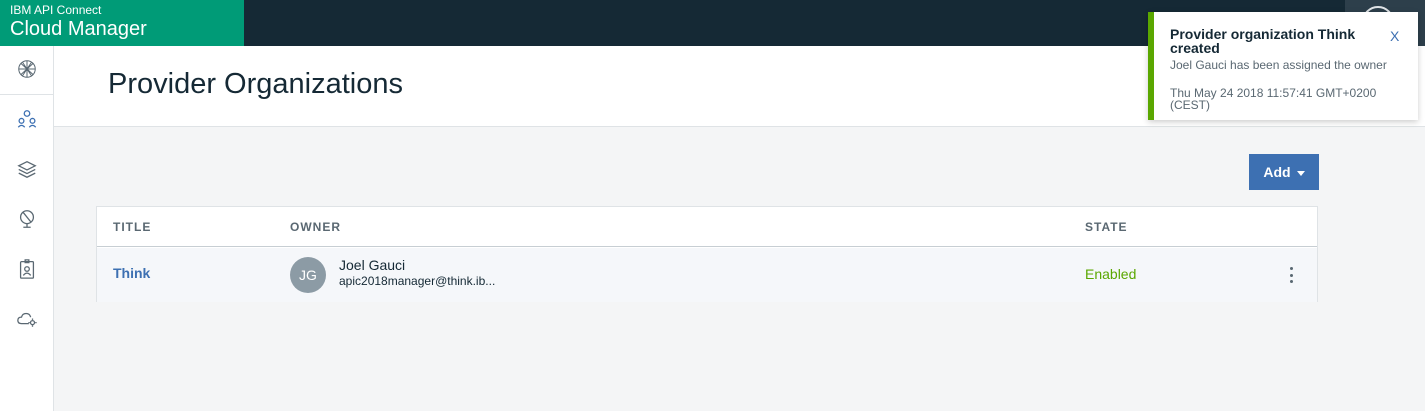  What do you see at coordinates (707, 227) in the screenshot?
I see `table-header: TITLE OWNER STATE` at bounding box center [707, 227].